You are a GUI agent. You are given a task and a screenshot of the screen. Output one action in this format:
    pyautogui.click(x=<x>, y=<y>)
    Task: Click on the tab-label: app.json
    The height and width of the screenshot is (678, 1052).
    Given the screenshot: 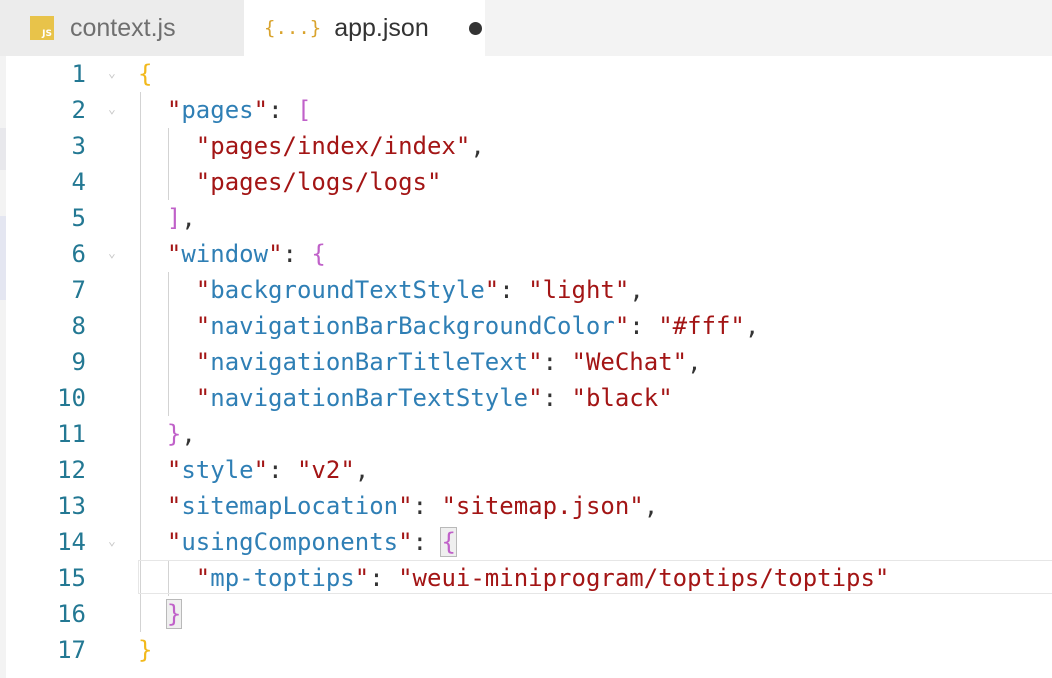 What is the action you would take?
    pyautogui.click(x=381, y=27)
    